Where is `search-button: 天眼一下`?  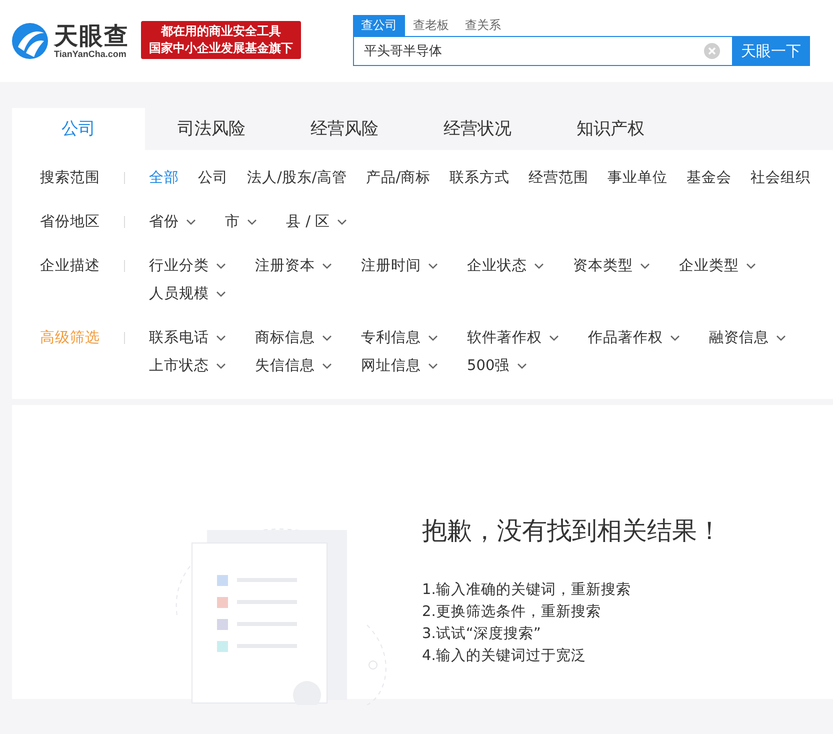 search-button: 天眼一下 is located at coordinates (771, 51).